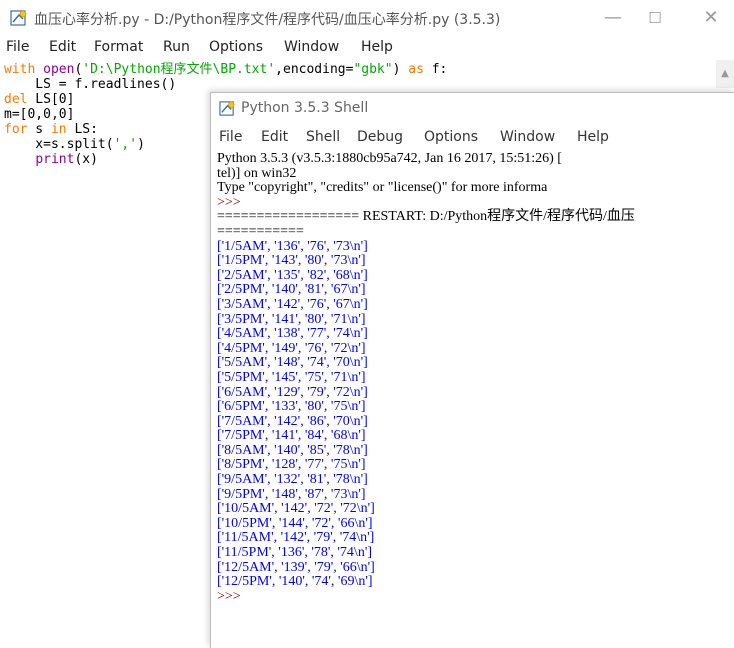 This screenshot has width=734, height=648. What do you see at coordinates (18, 18) in the screenshot?
I see `python-idle-icon` at bounding box center [18, 18].